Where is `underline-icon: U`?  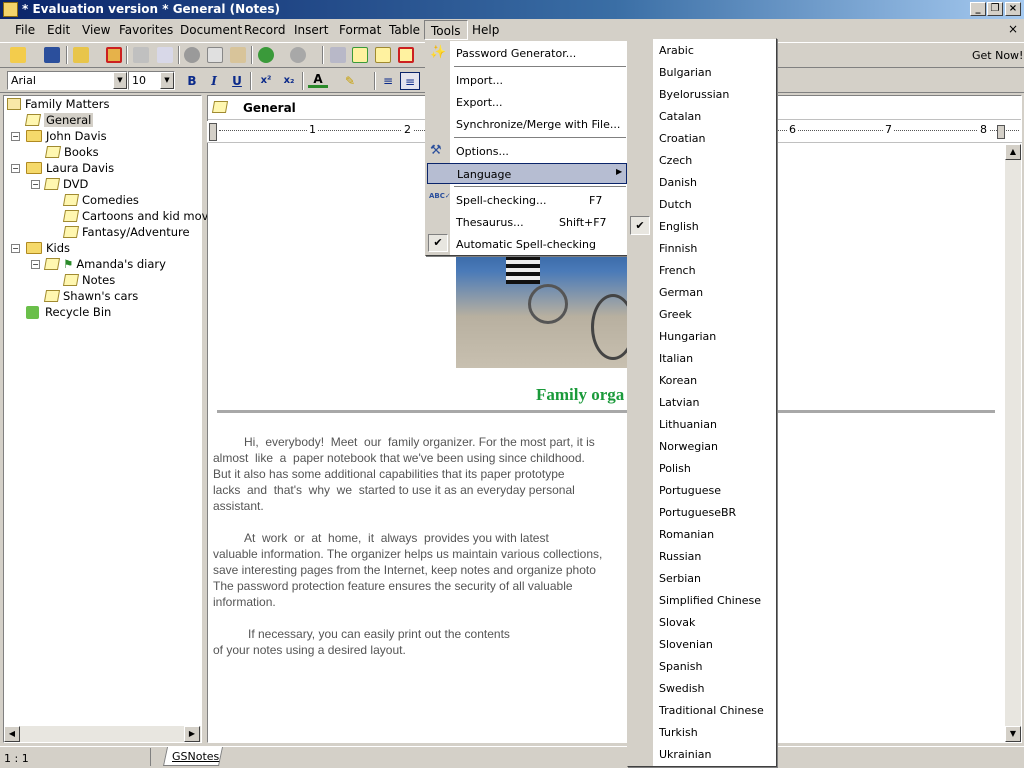 underline-icon: U is located at coordinates (237, 81).